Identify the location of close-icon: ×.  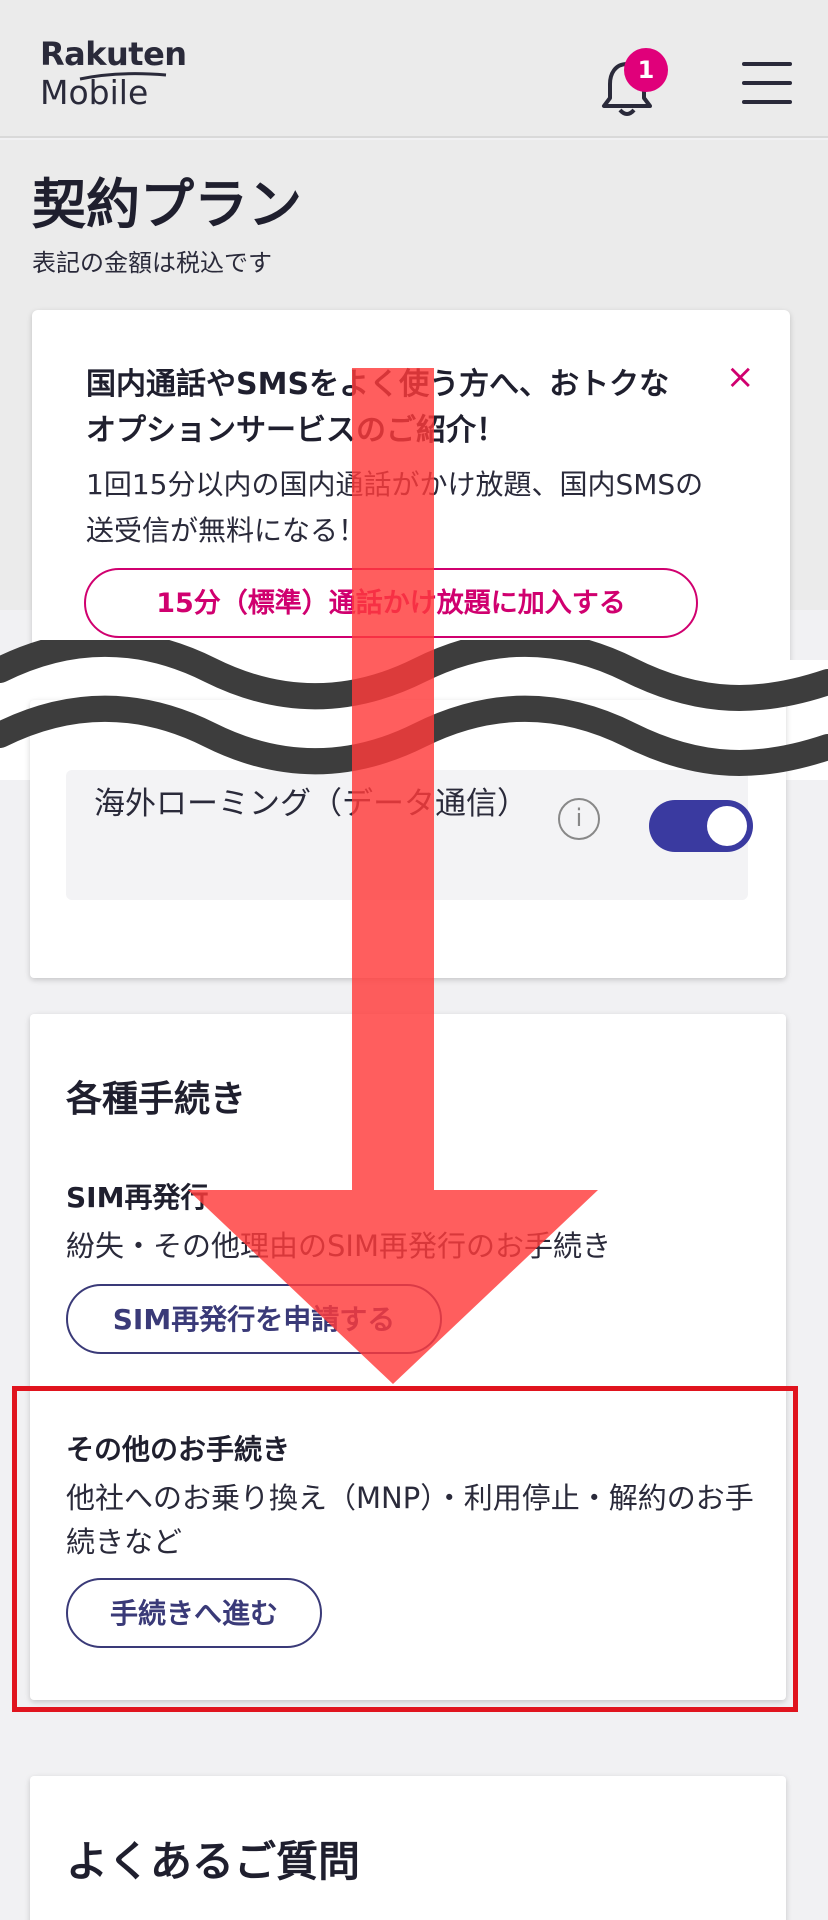
(740, 377).